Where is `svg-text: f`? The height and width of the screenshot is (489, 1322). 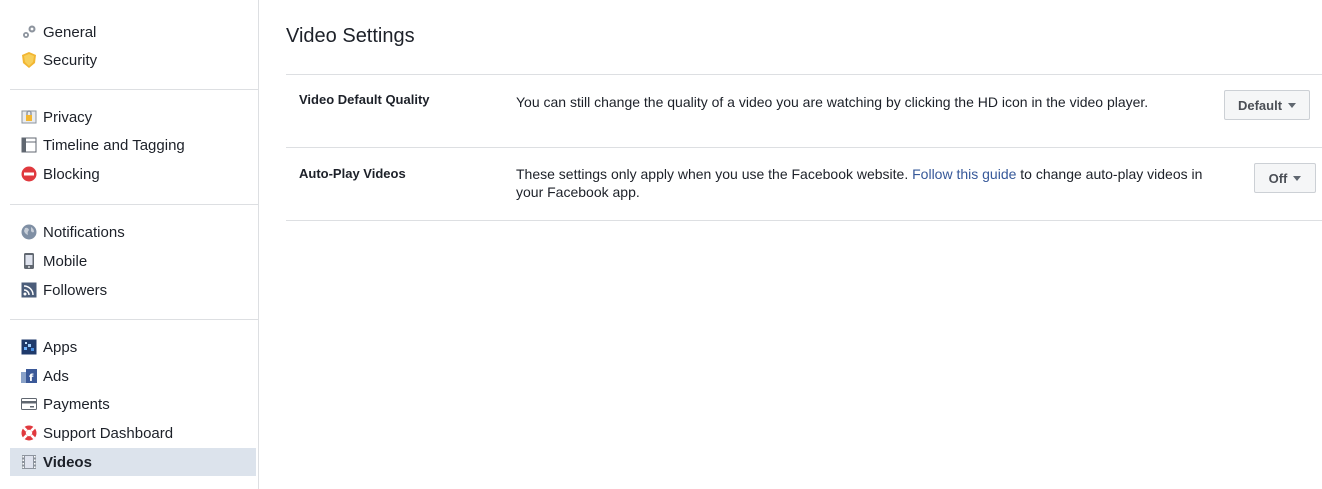
svg-text: f is located at coordinates (31, 378).